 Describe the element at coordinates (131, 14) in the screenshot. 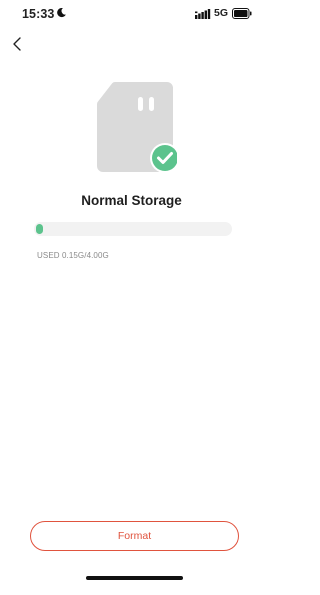

I see `status-bar: 15:33 5G` at that location.